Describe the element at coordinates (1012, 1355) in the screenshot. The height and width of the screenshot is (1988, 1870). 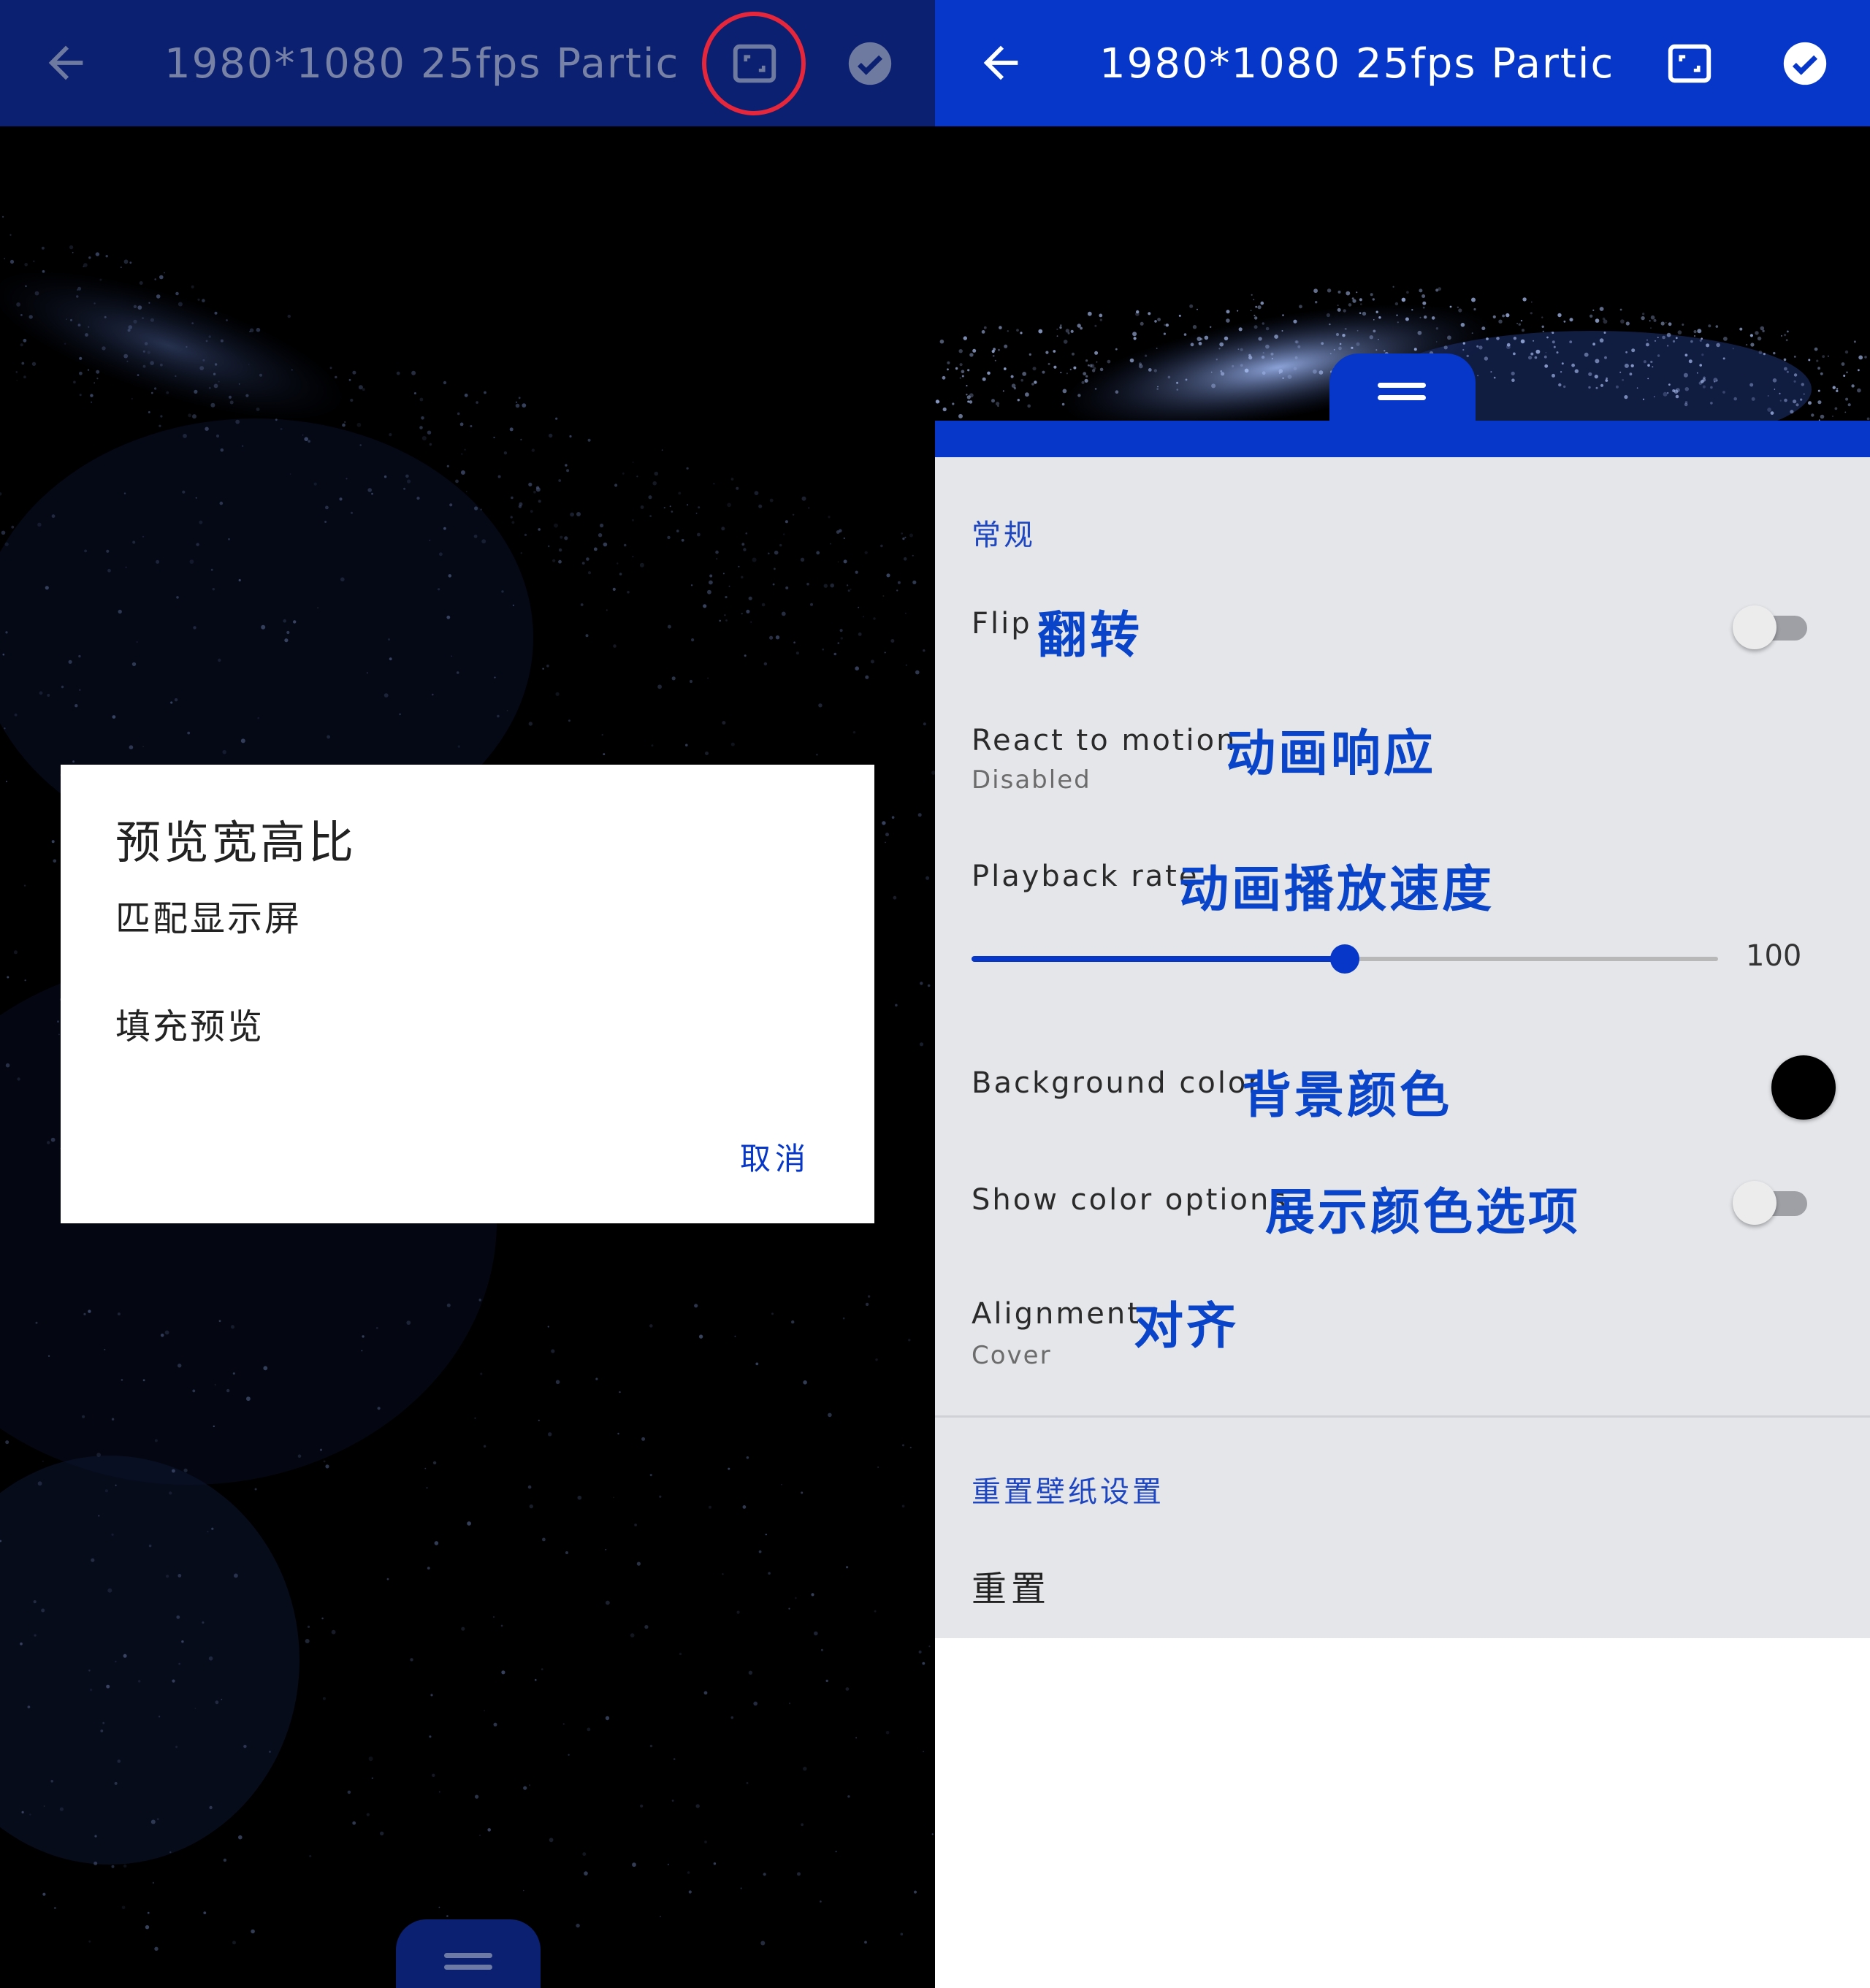
I see `alignment-summary: Cover` at that location.